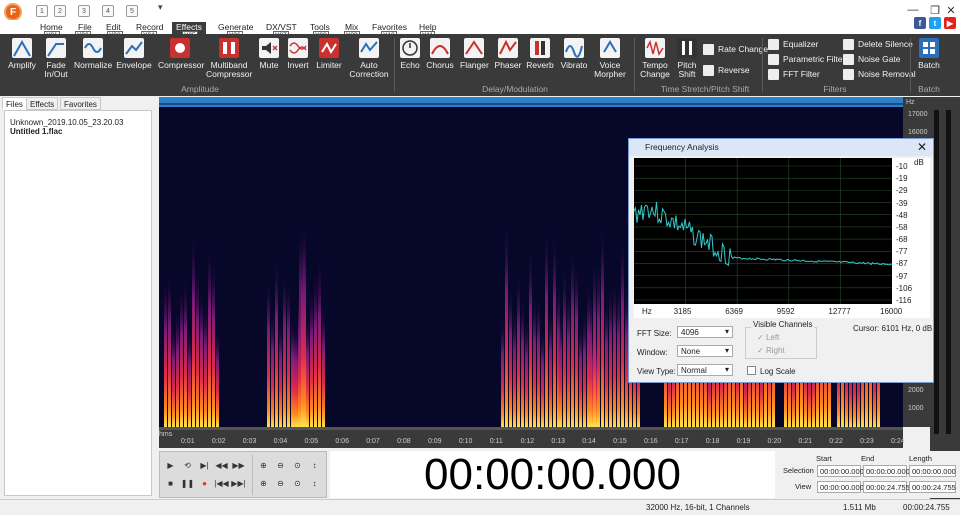  Describe the element at coordinates (204, 465) in the screenshot. I see `play-to-end-button: ▶|` at that location.